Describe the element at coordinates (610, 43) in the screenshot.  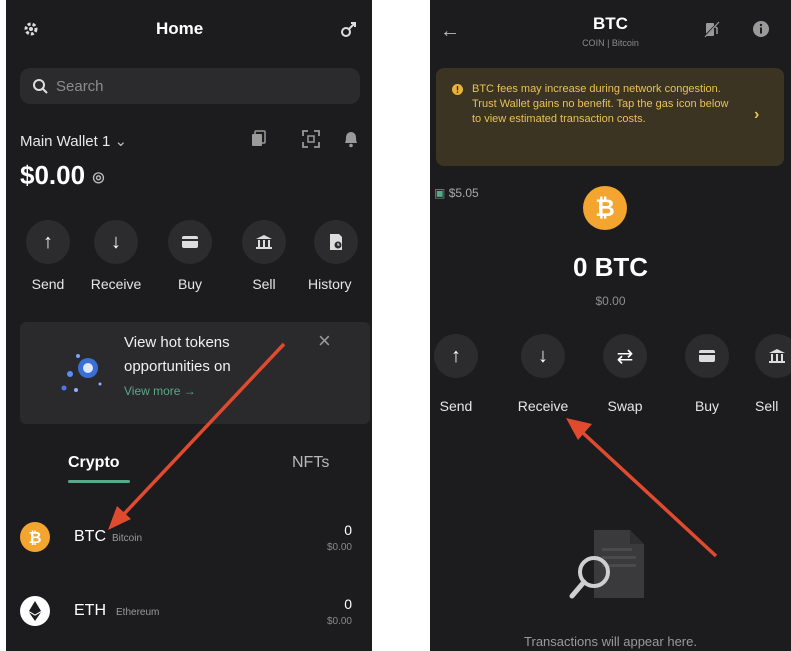
I see `page-subtitle: COIN | Bitcoin` at that location.